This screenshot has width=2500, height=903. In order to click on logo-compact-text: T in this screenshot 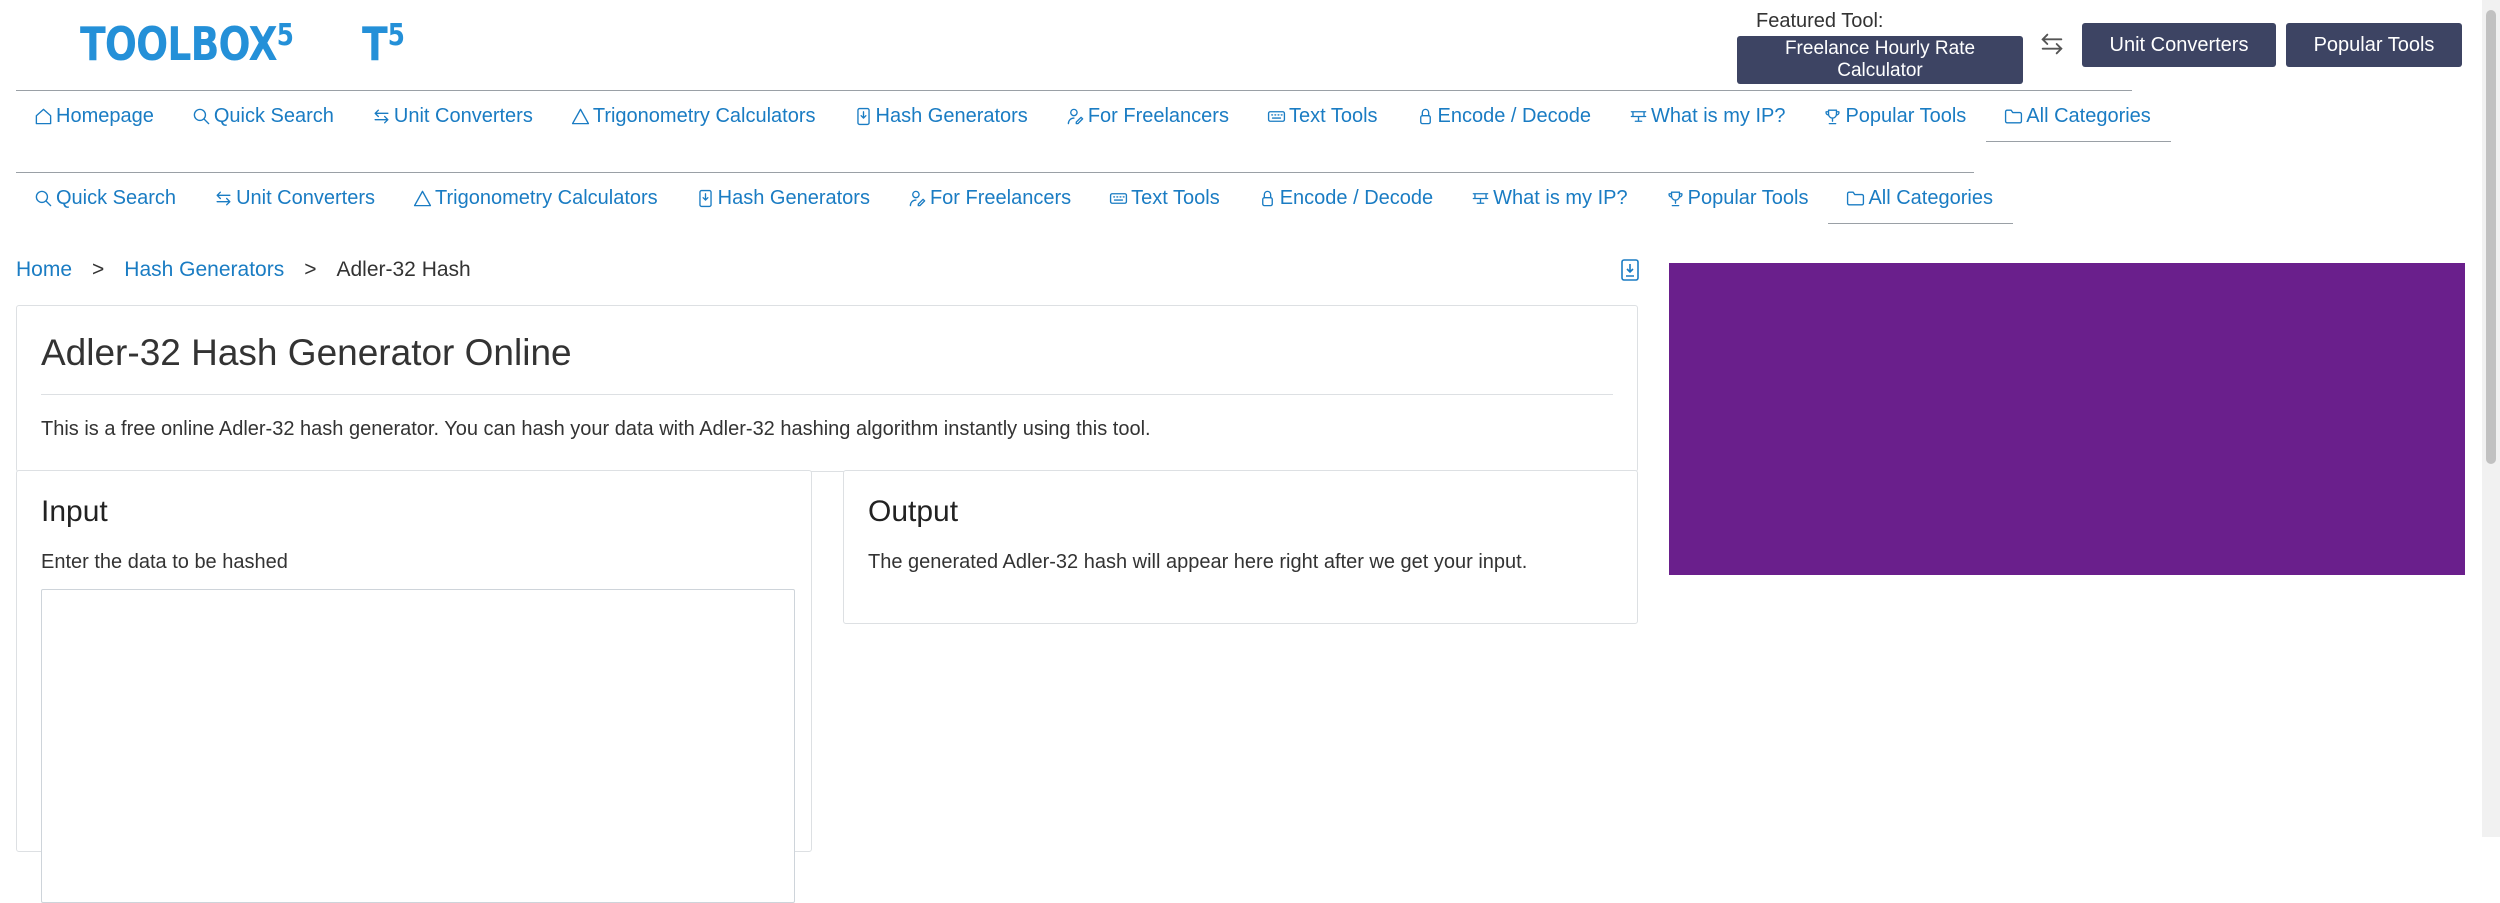, I will do `click(375, 44)`.